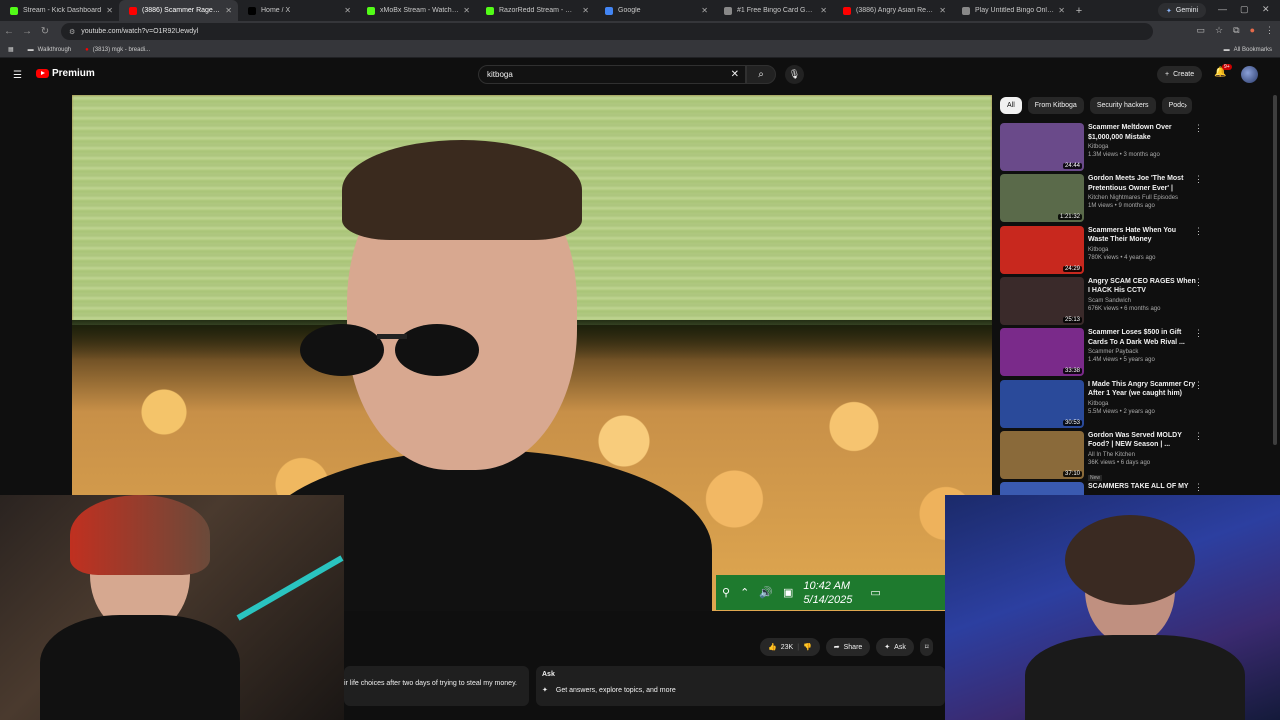 The height and width of the screenshot is (720, 1280). What do you see at coordinates (607, 31) in the screenshot?
I see `address-bar: ⚙ youtube.com/watch?v=O1R92Uewdyl` at bounding box center [607, 31].